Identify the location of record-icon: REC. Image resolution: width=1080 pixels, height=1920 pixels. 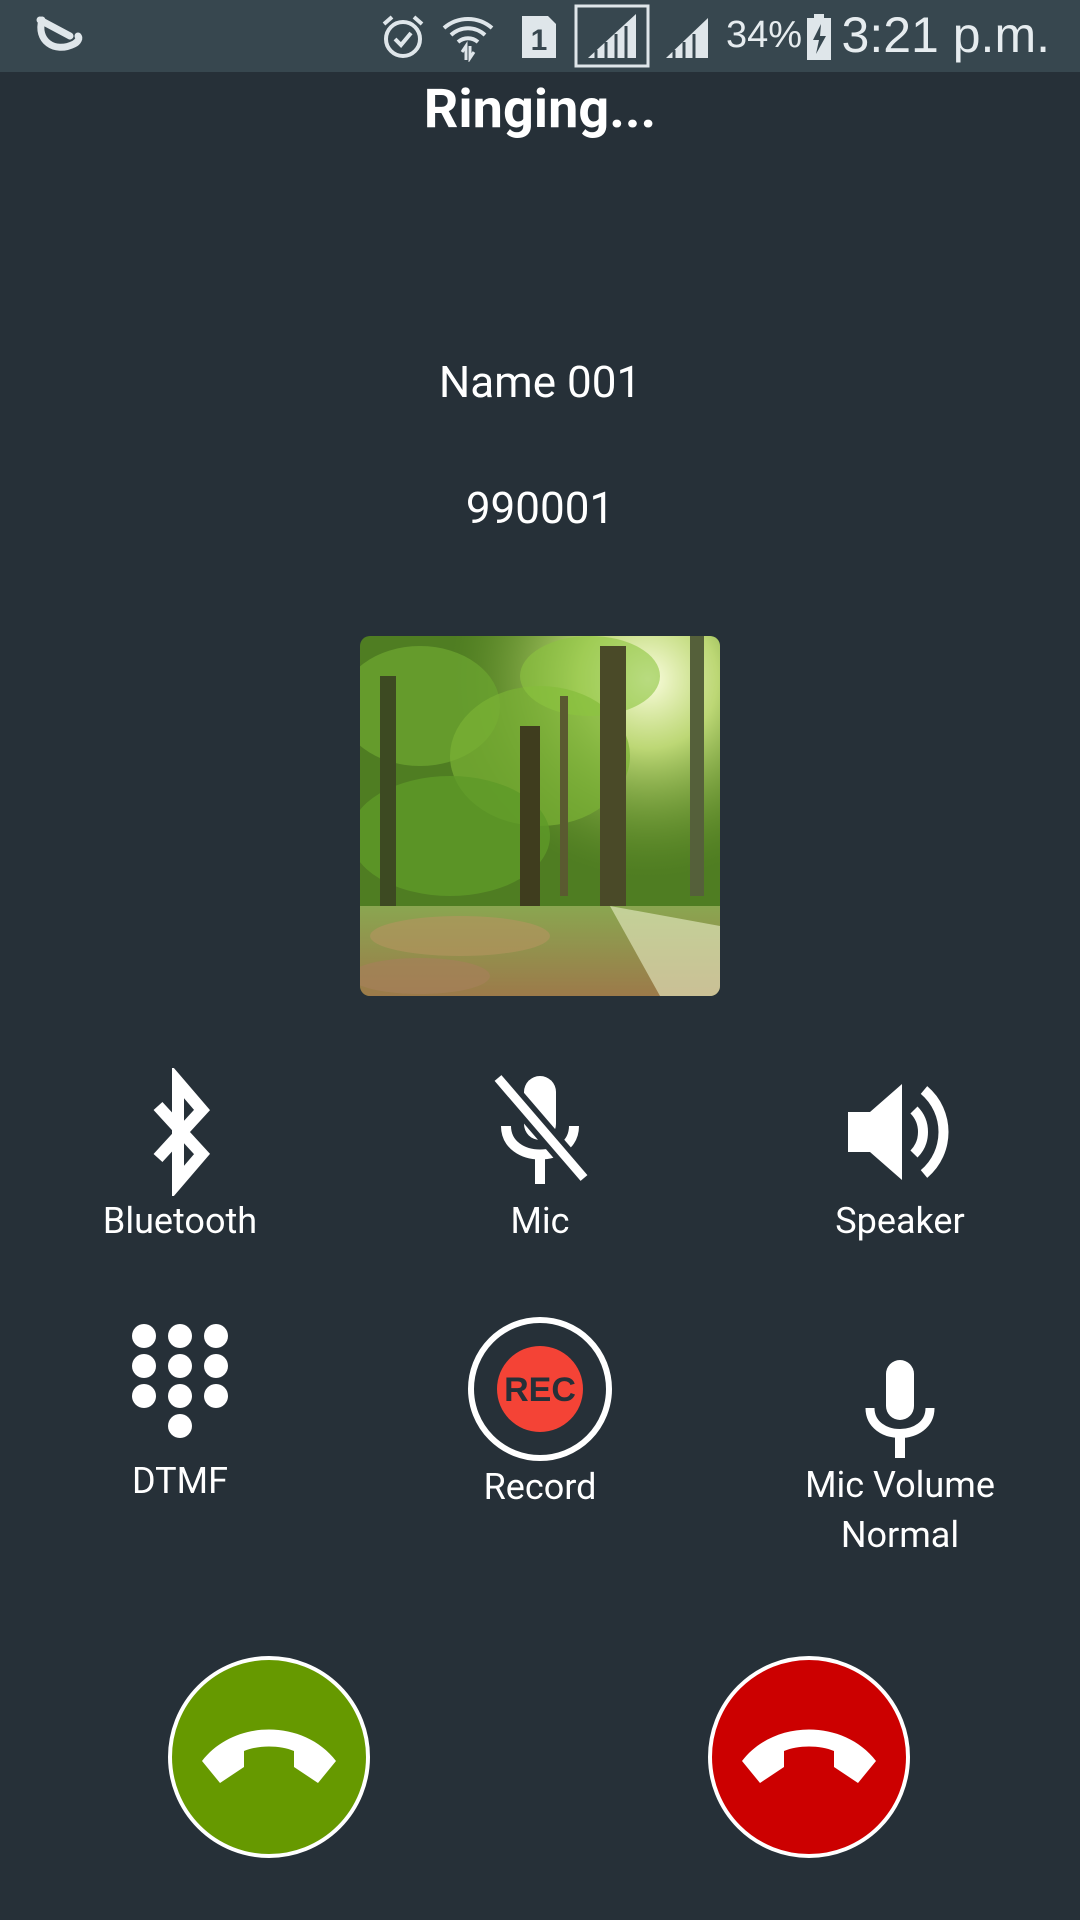
(540, 1389).